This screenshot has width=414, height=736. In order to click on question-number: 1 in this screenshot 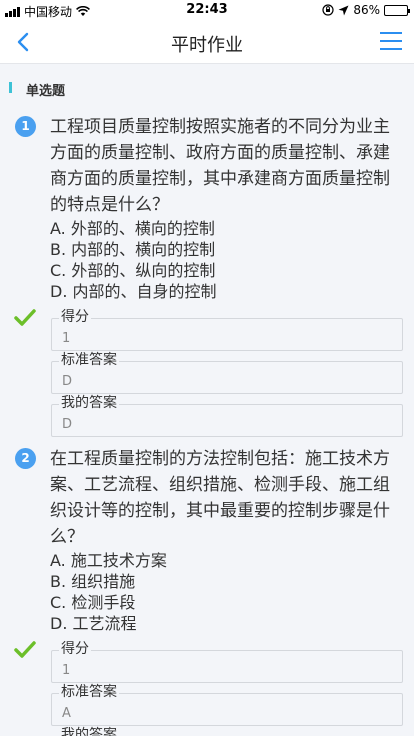, I will do `click(25, 126)`.